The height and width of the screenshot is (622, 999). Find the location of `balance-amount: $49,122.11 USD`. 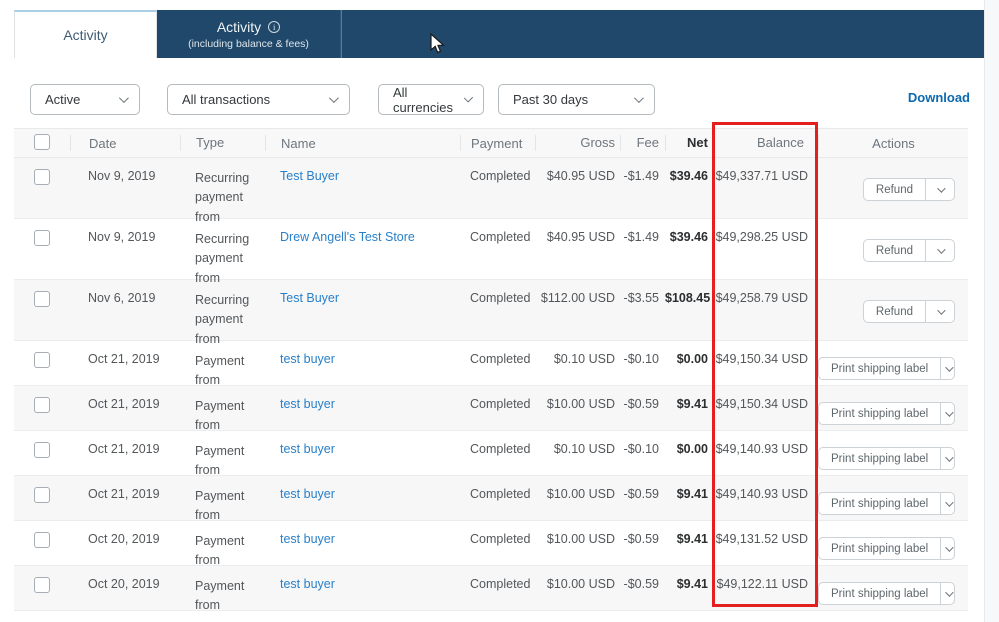

balance-amount: $49,122.11 USD is located at coordinates (762, 584).